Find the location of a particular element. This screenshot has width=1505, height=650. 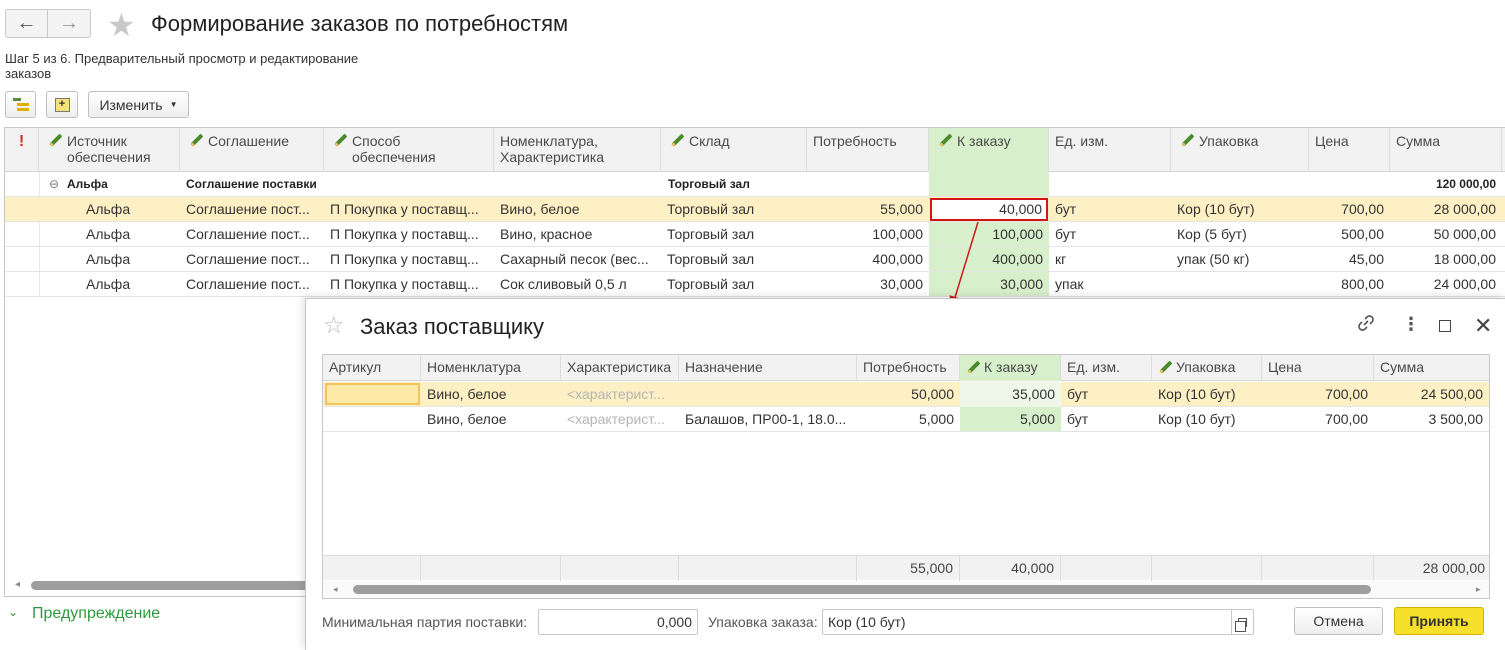

row-unit: кг is located at coordinates (1061, 259).